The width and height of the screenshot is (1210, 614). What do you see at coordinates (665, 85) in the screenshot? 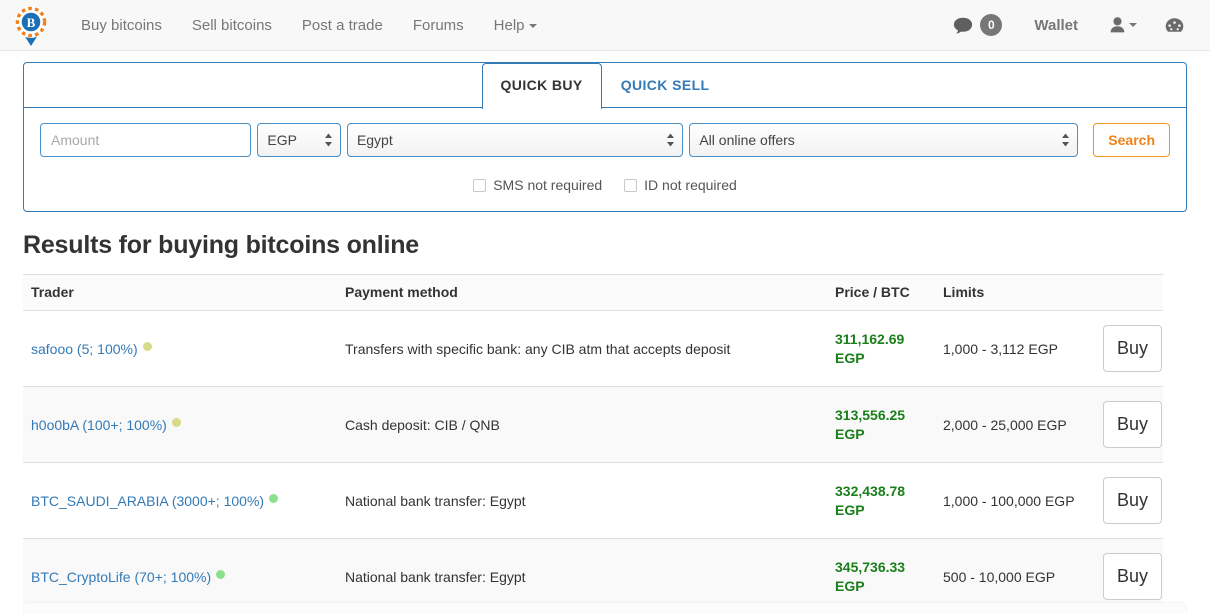
I see `tab-quick-sell: QUICK SELL` at bounding box center [665, 85].